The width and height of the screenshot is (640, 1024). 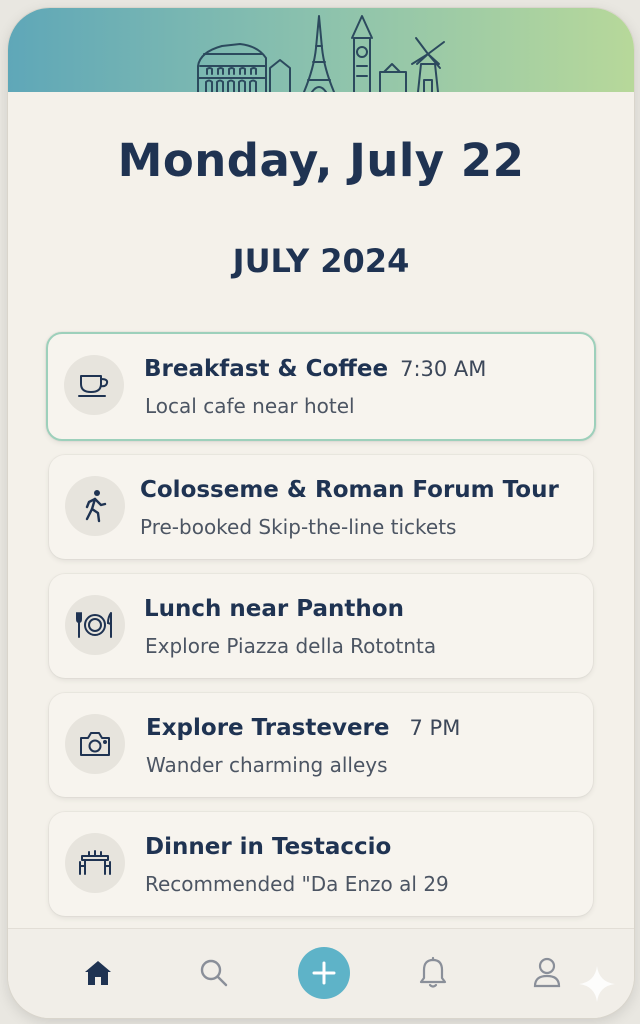 What do you see at coordinates (291, 646) in the screenshot?
I see `item-subtitle: Explore Piazza della Rototnta` at bounding box center [291, 646].